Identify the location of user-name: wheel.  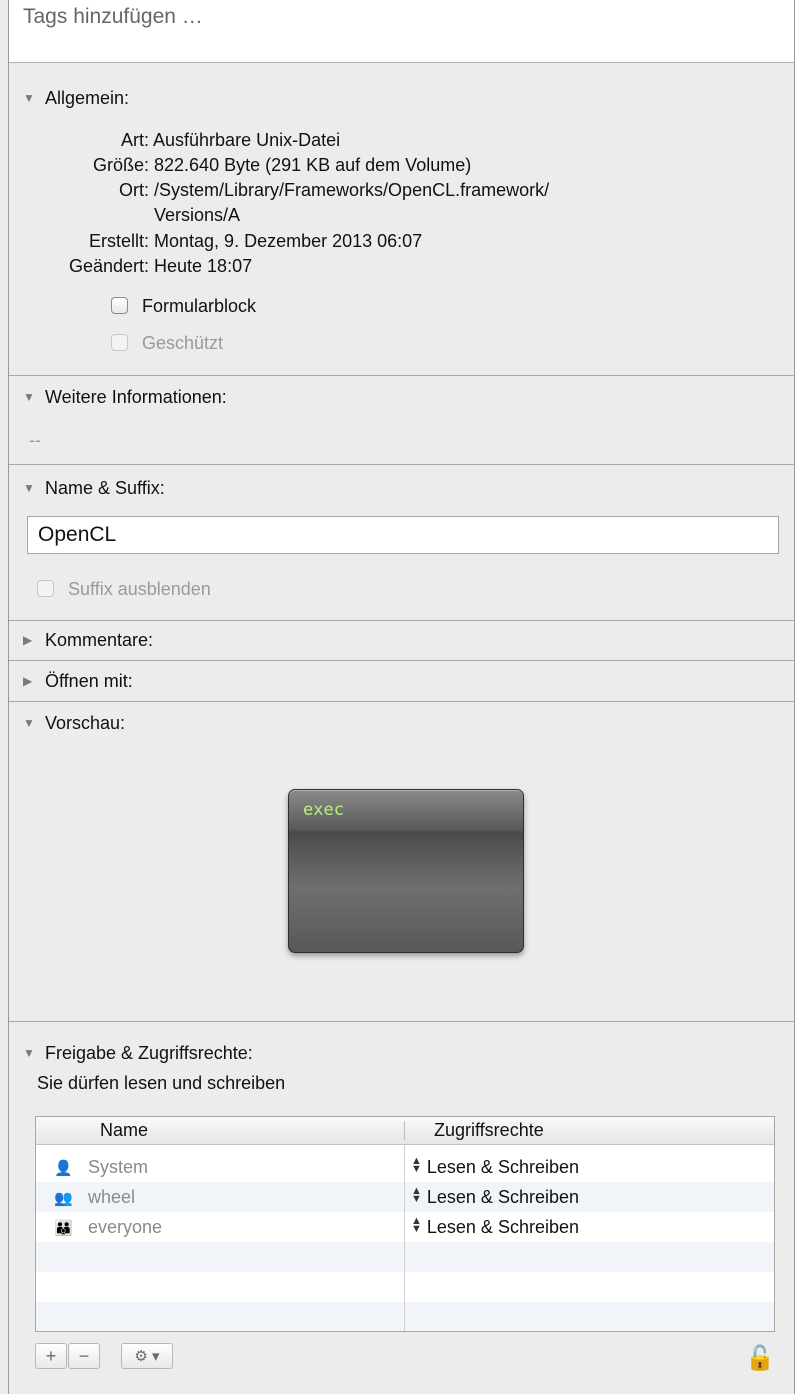
(112, 1197).